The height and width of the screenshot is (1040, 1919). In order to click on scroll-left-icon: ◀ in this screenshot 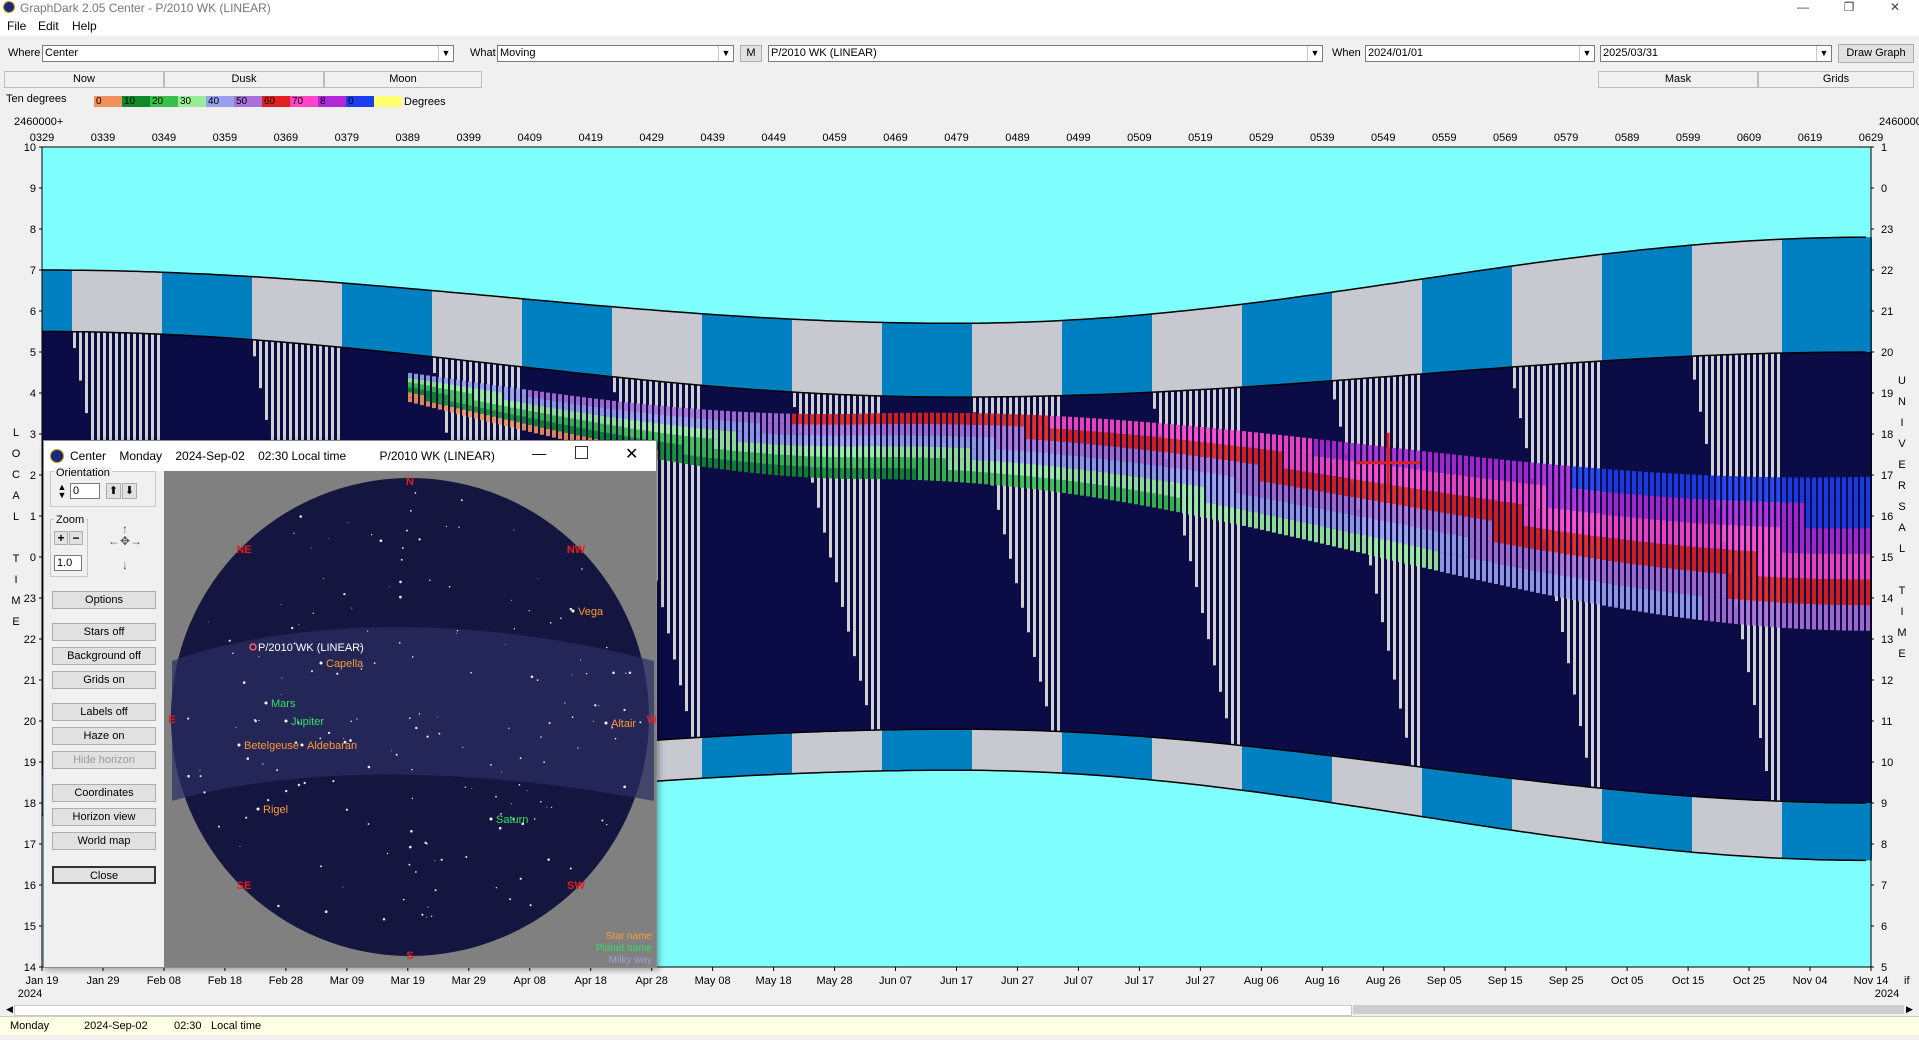, I will do `click(9, 1009)`.